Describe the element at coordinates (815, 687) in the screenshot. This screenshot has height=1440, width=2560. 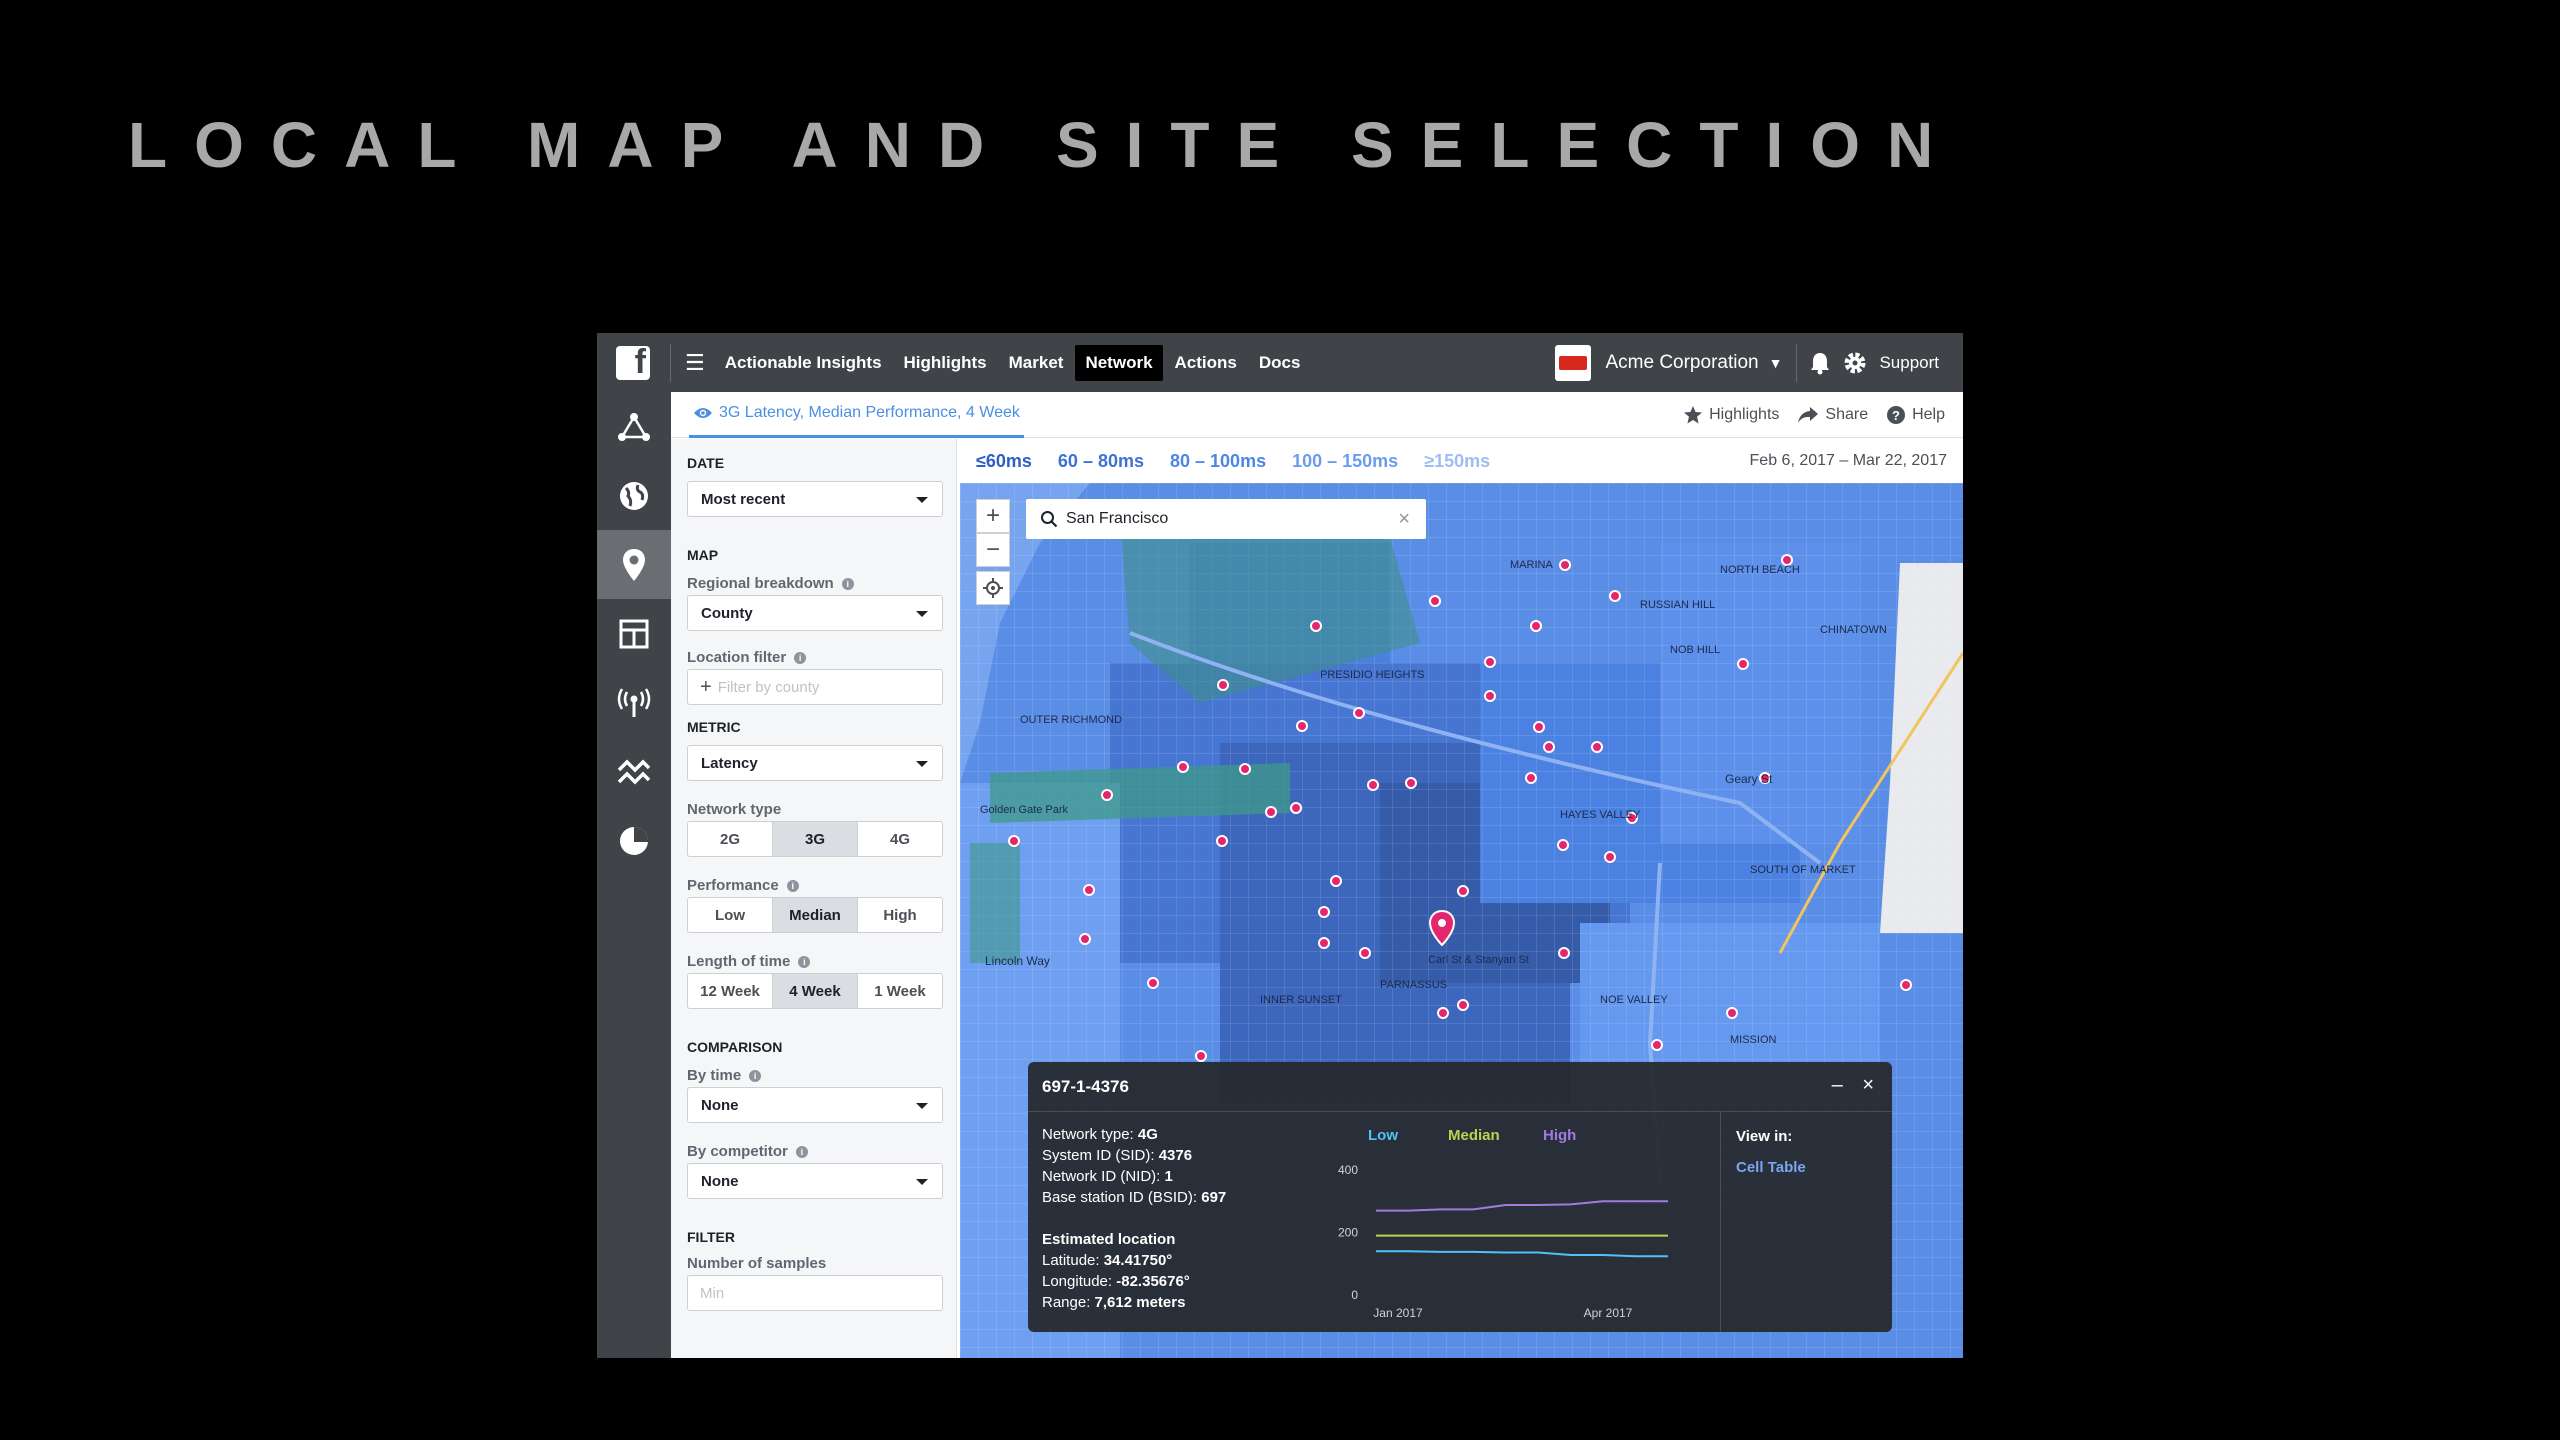
I see `location-filter-input: + Filter by county` at that location.